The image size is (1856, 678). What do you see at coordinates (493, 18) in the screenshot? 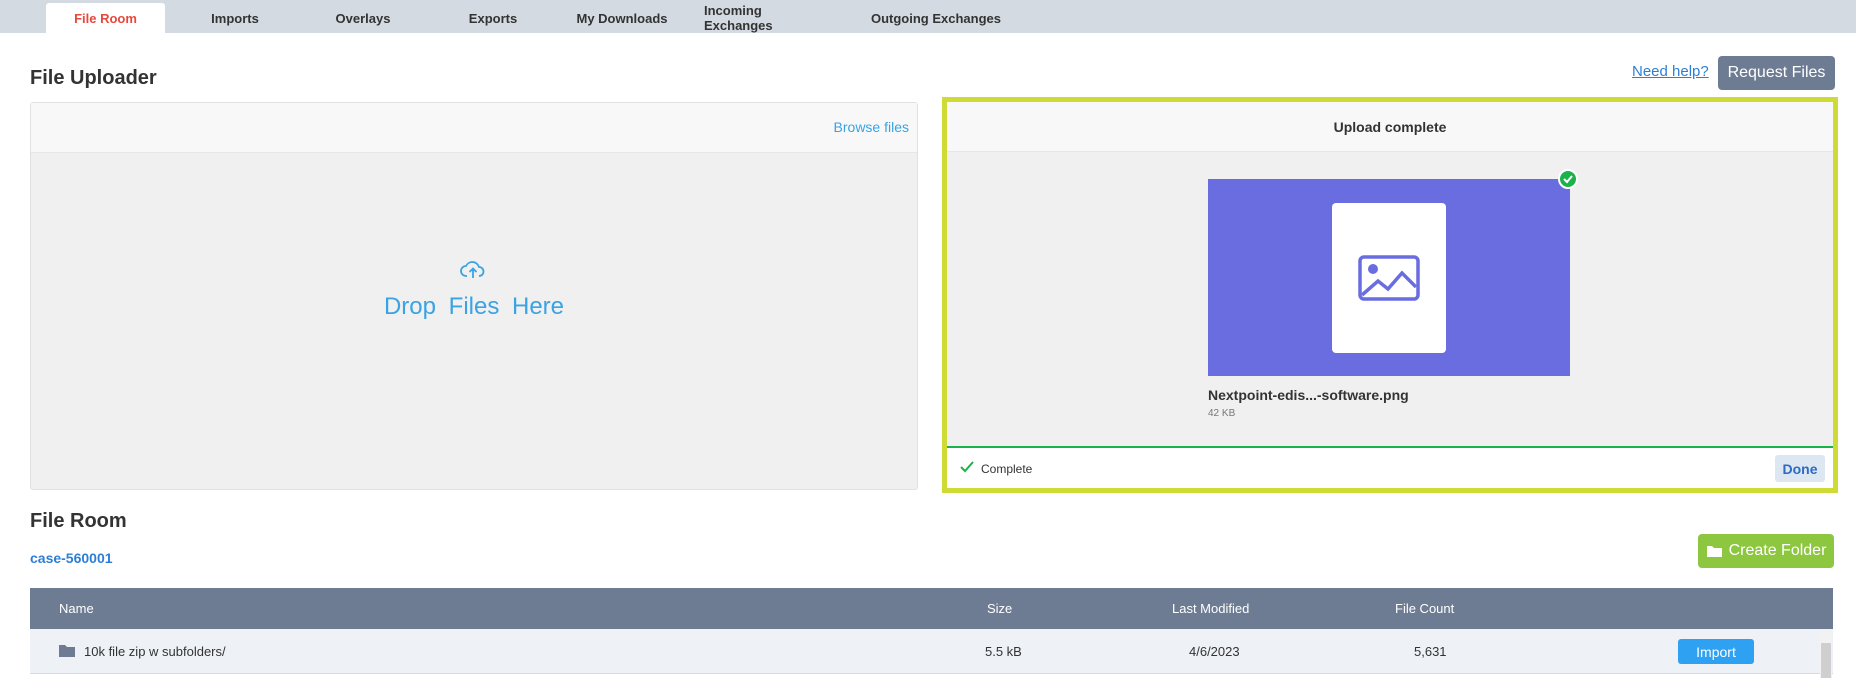
I see `tab-exports: Exports` at bounding box center [493, 18].